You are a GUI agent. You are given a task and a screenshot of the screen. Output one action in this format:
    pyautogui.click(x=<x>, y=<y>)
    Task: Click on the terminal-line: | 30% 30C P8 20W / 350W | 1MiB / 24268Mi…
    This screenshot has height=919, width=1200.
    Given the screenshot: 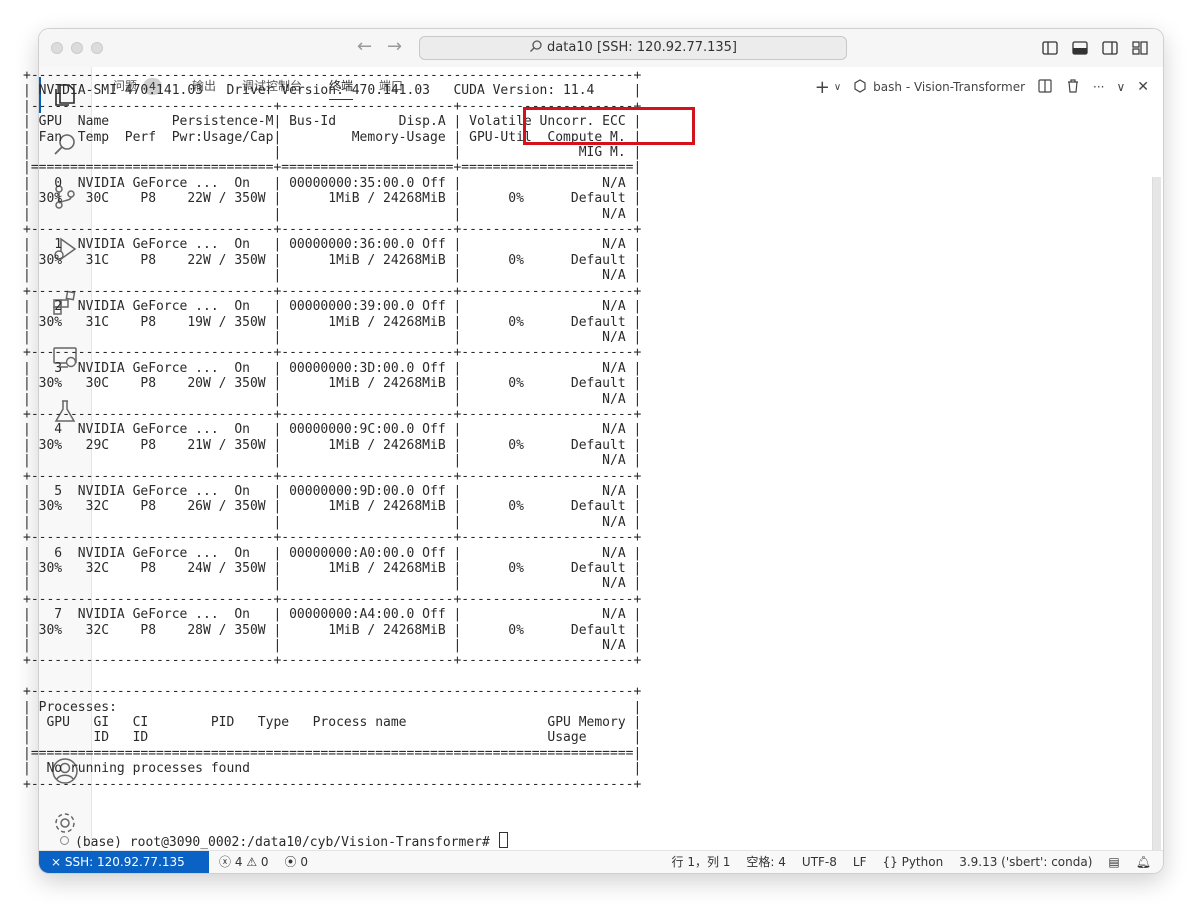 What is the action you would take?
    pyautogui.click(x=332, y=384)
    